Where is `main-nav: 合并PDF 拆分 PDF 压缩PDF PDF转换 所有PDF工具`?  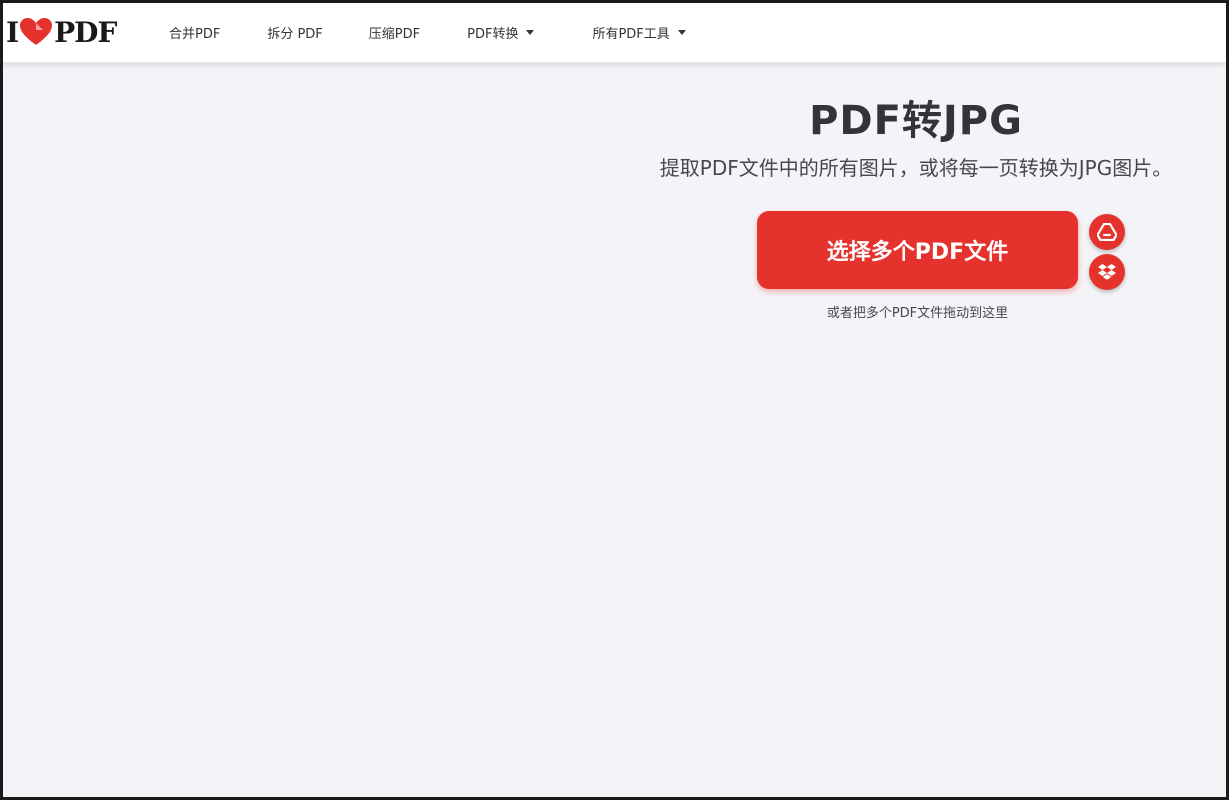
main-nav: 合并PDF 拆分 PDF 压缩PDF PDF转换 所有PDF工具 is located at coordinates (427, 32).